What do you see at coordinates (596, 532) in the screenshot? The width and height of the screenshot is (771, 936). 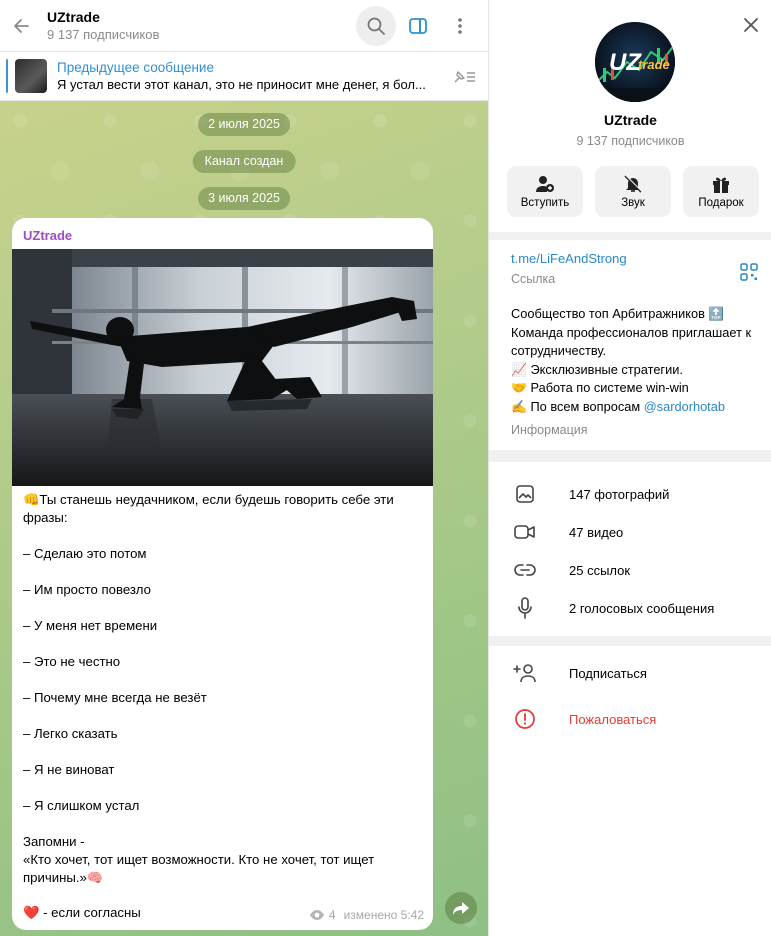 I see `media-label: 47 видео` at bounding box center [596, 532].